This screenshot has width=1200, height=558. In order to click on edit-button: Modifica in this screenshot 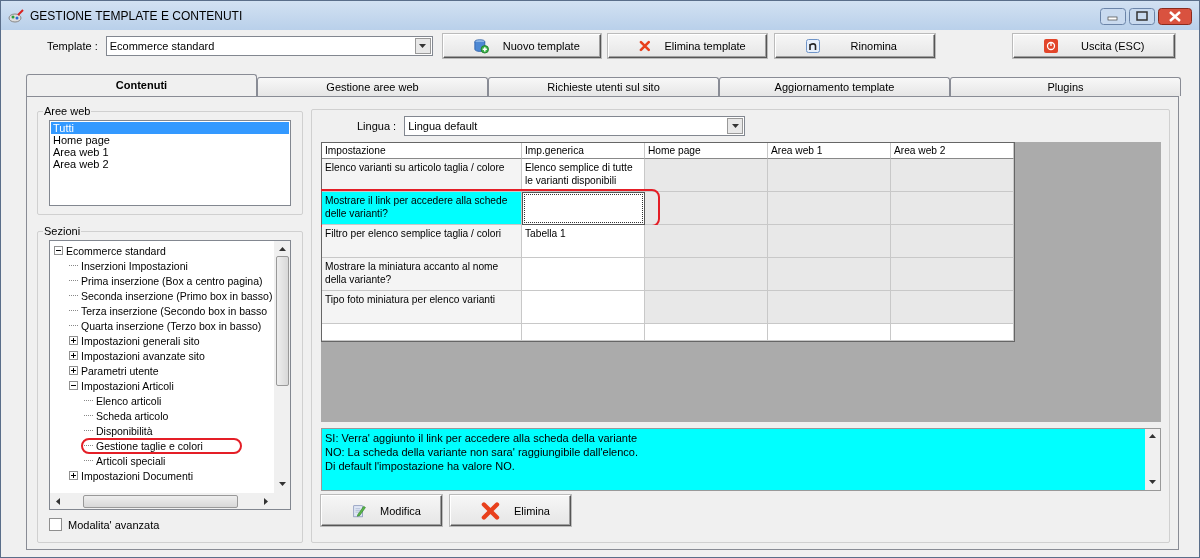, I will do `click(381, 510)`.